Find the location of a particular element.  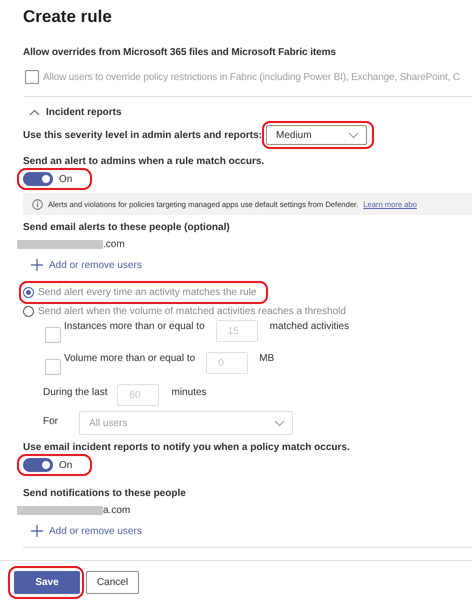

field-label: Instances more than or equal to is located at coordinates (134, 326).